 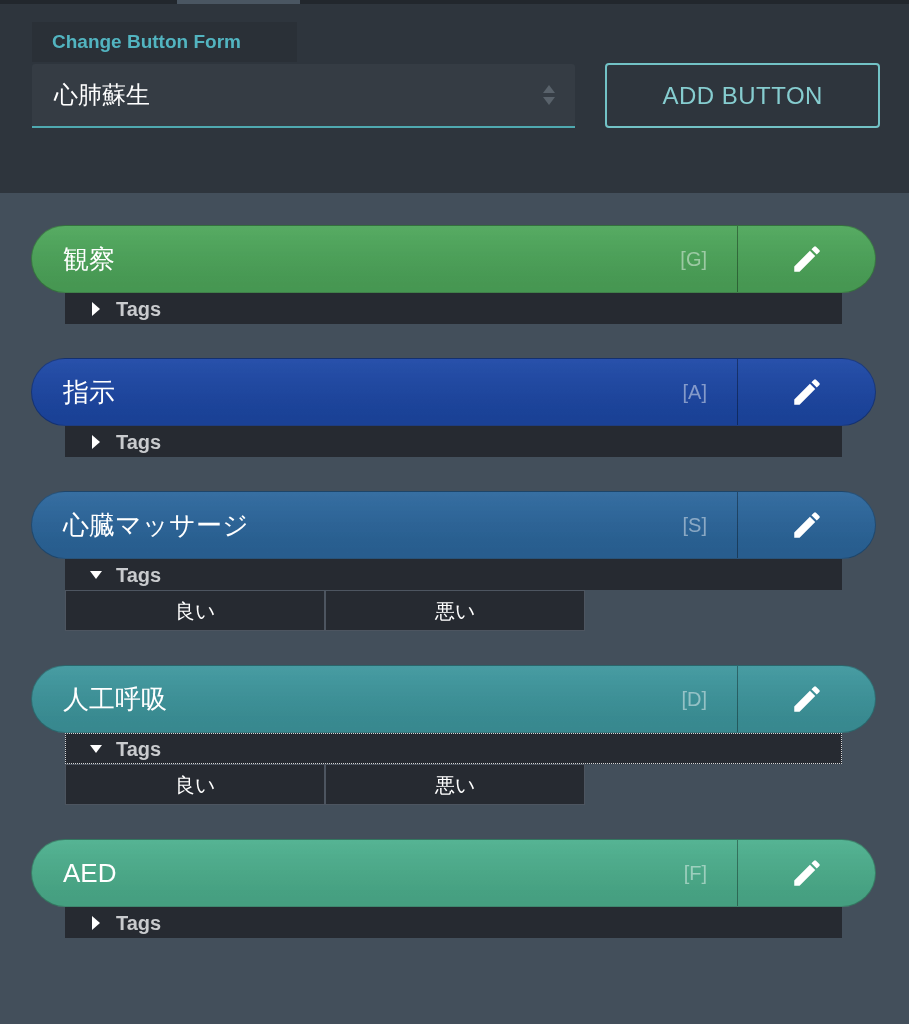 I want to click on form-title: Change Button Form, so click(x=164, y=42).